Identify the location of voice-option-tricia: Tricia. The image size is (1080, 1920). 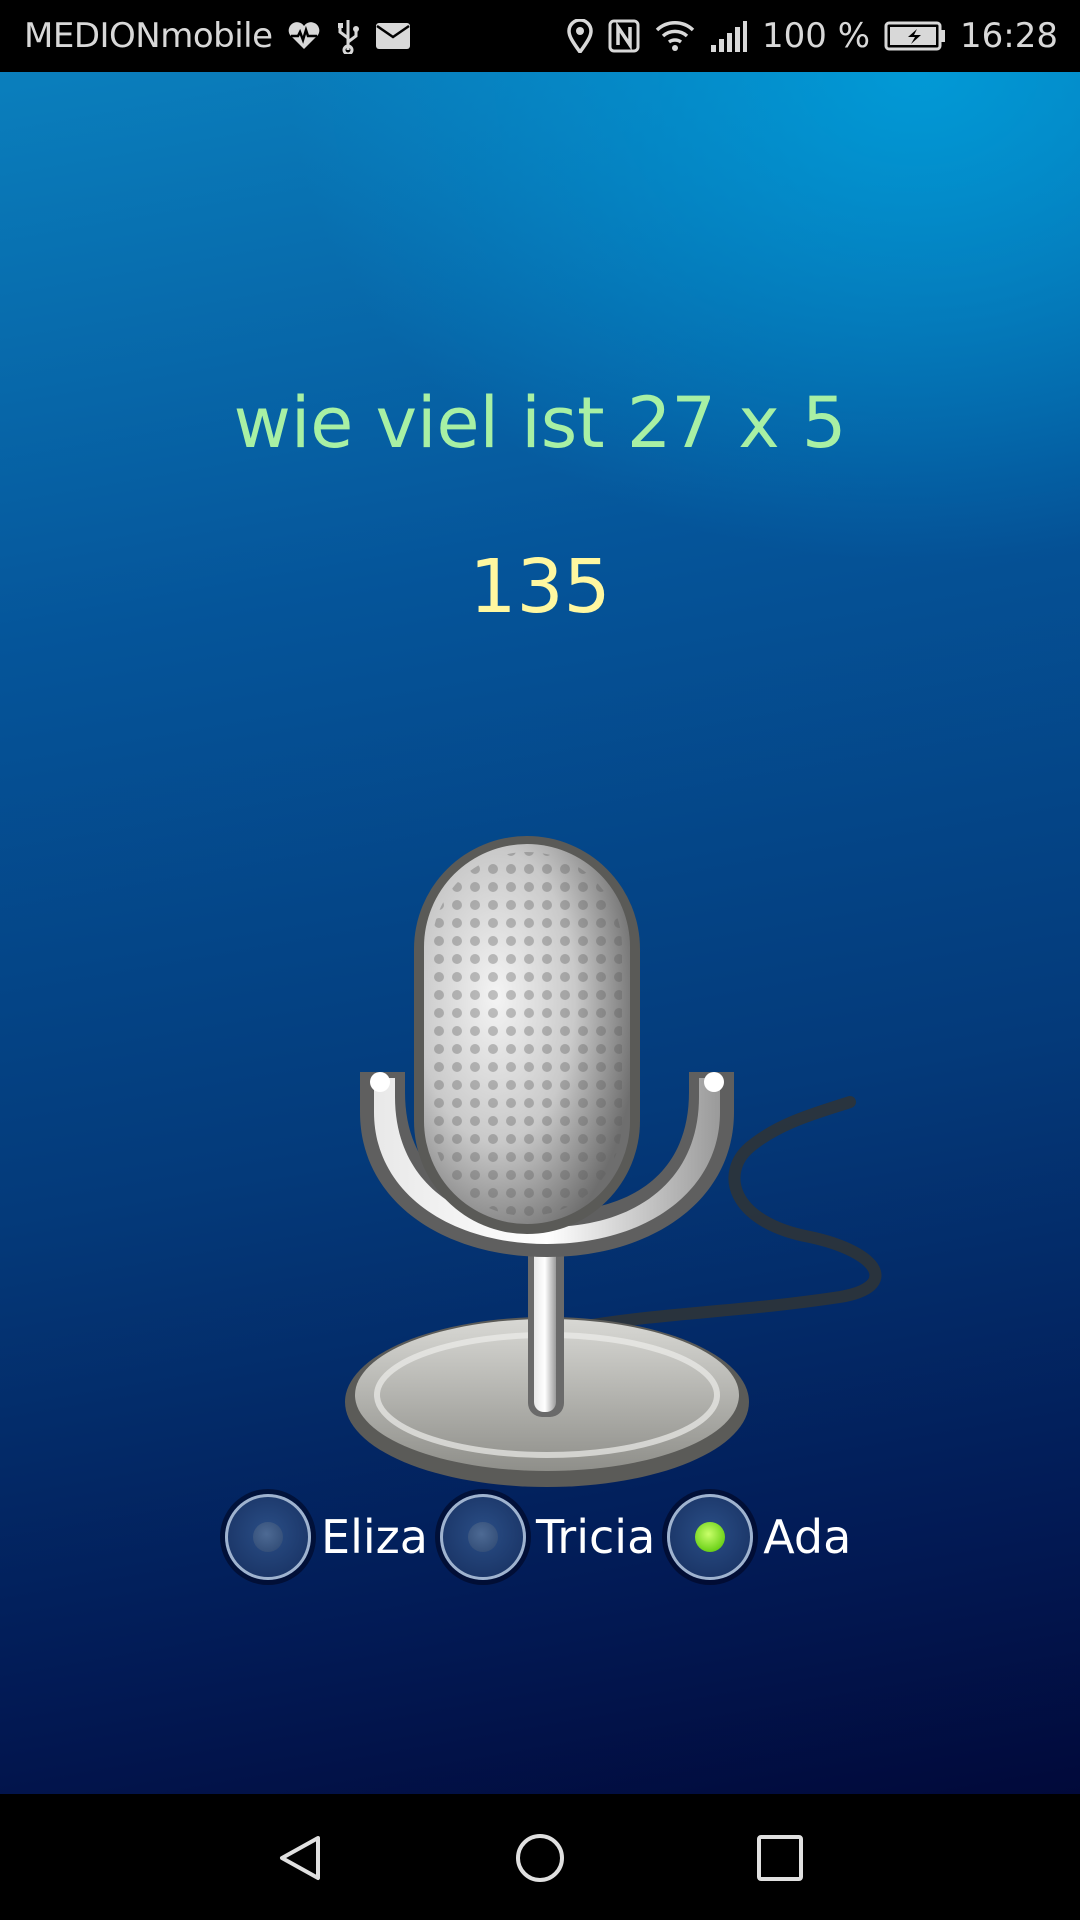
(553, 1537).